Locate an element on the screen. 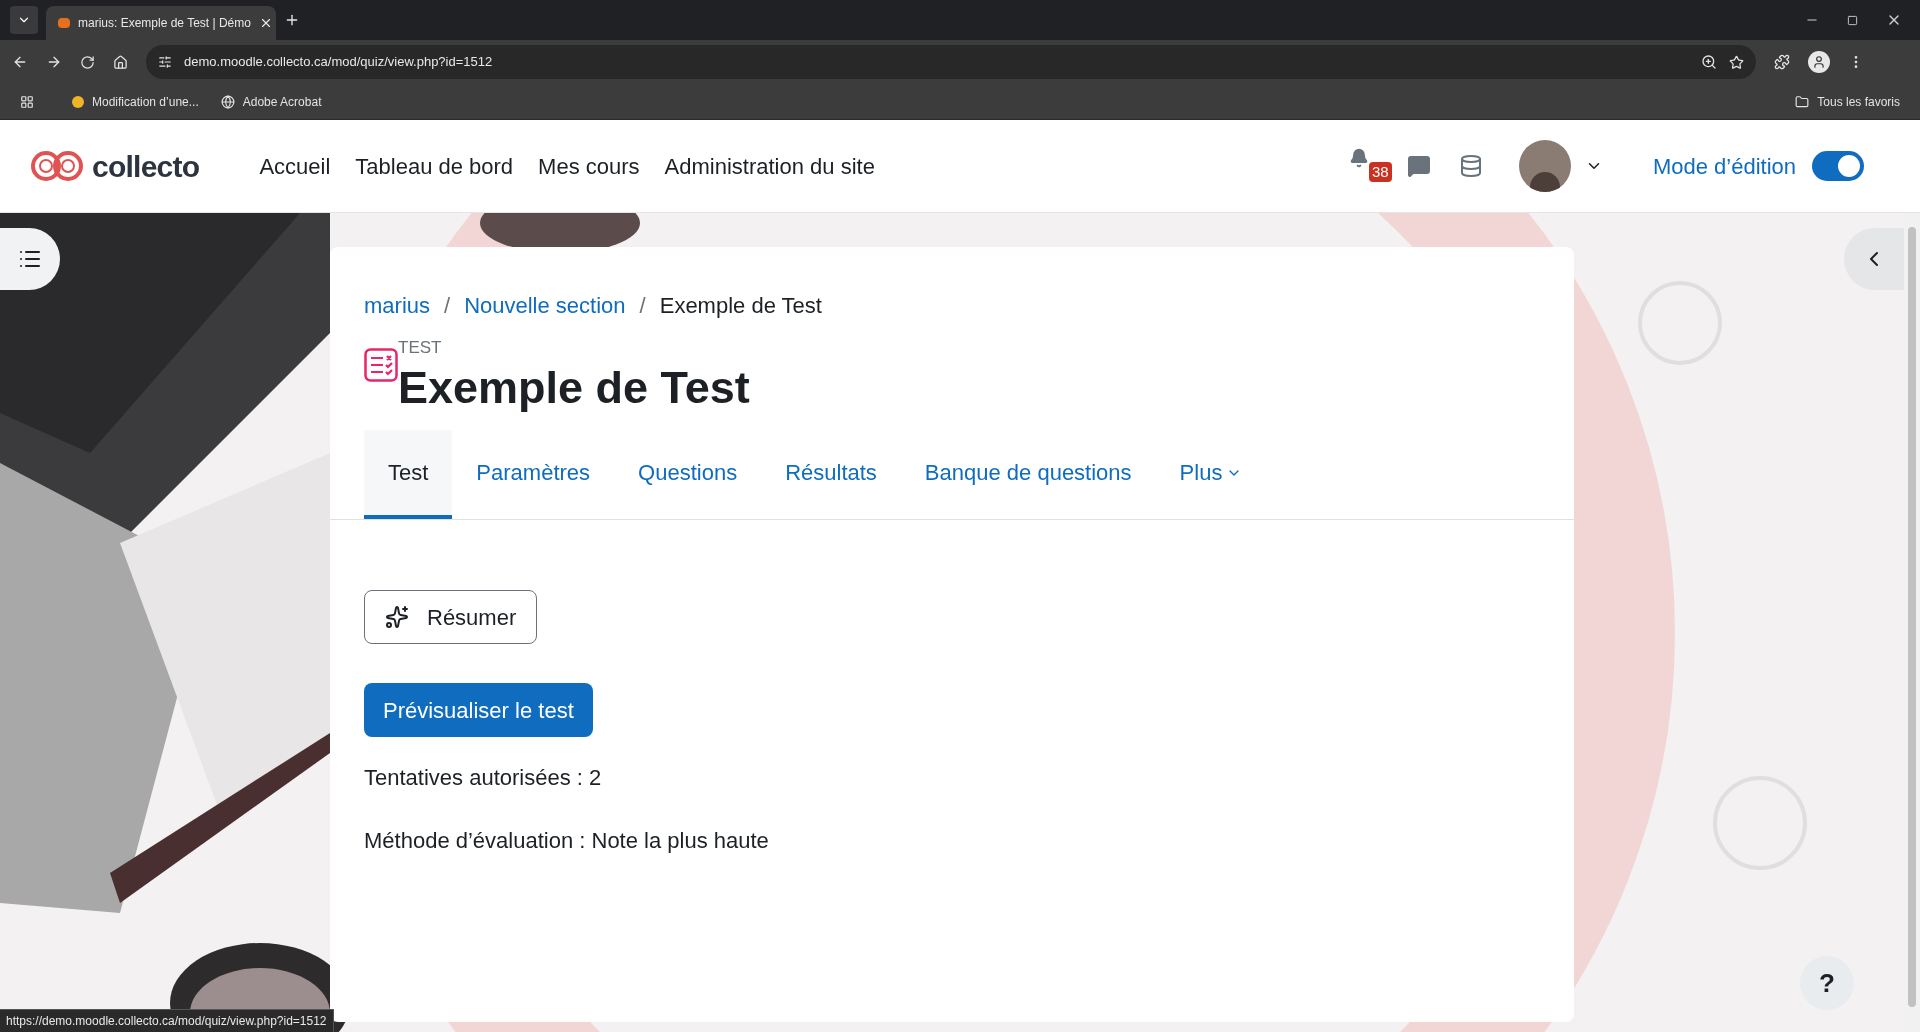 This screenshot has height=1032, width=1920. profile-icon is located at coordinates (1819, 62).